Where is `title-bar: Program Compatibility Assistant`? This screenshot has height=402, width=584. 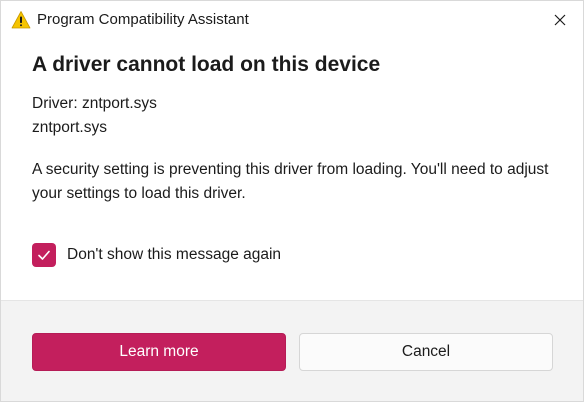
title-bar: Program Compatibility Assistant is located at coordinates (292, 20).